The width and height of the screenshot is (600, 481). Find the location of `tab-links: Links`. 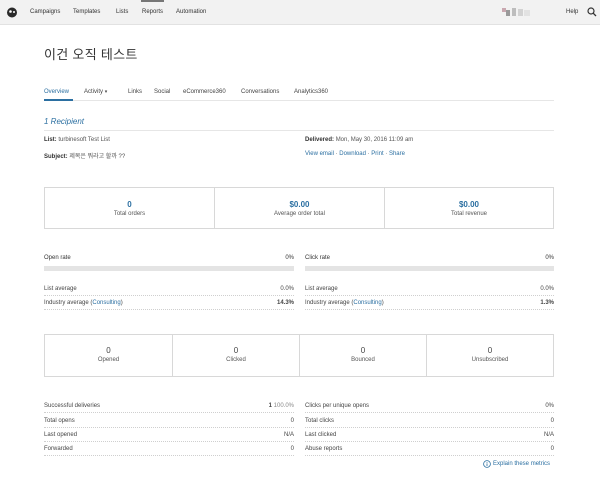

tab-links: Links is located at coordinates (135, 92).